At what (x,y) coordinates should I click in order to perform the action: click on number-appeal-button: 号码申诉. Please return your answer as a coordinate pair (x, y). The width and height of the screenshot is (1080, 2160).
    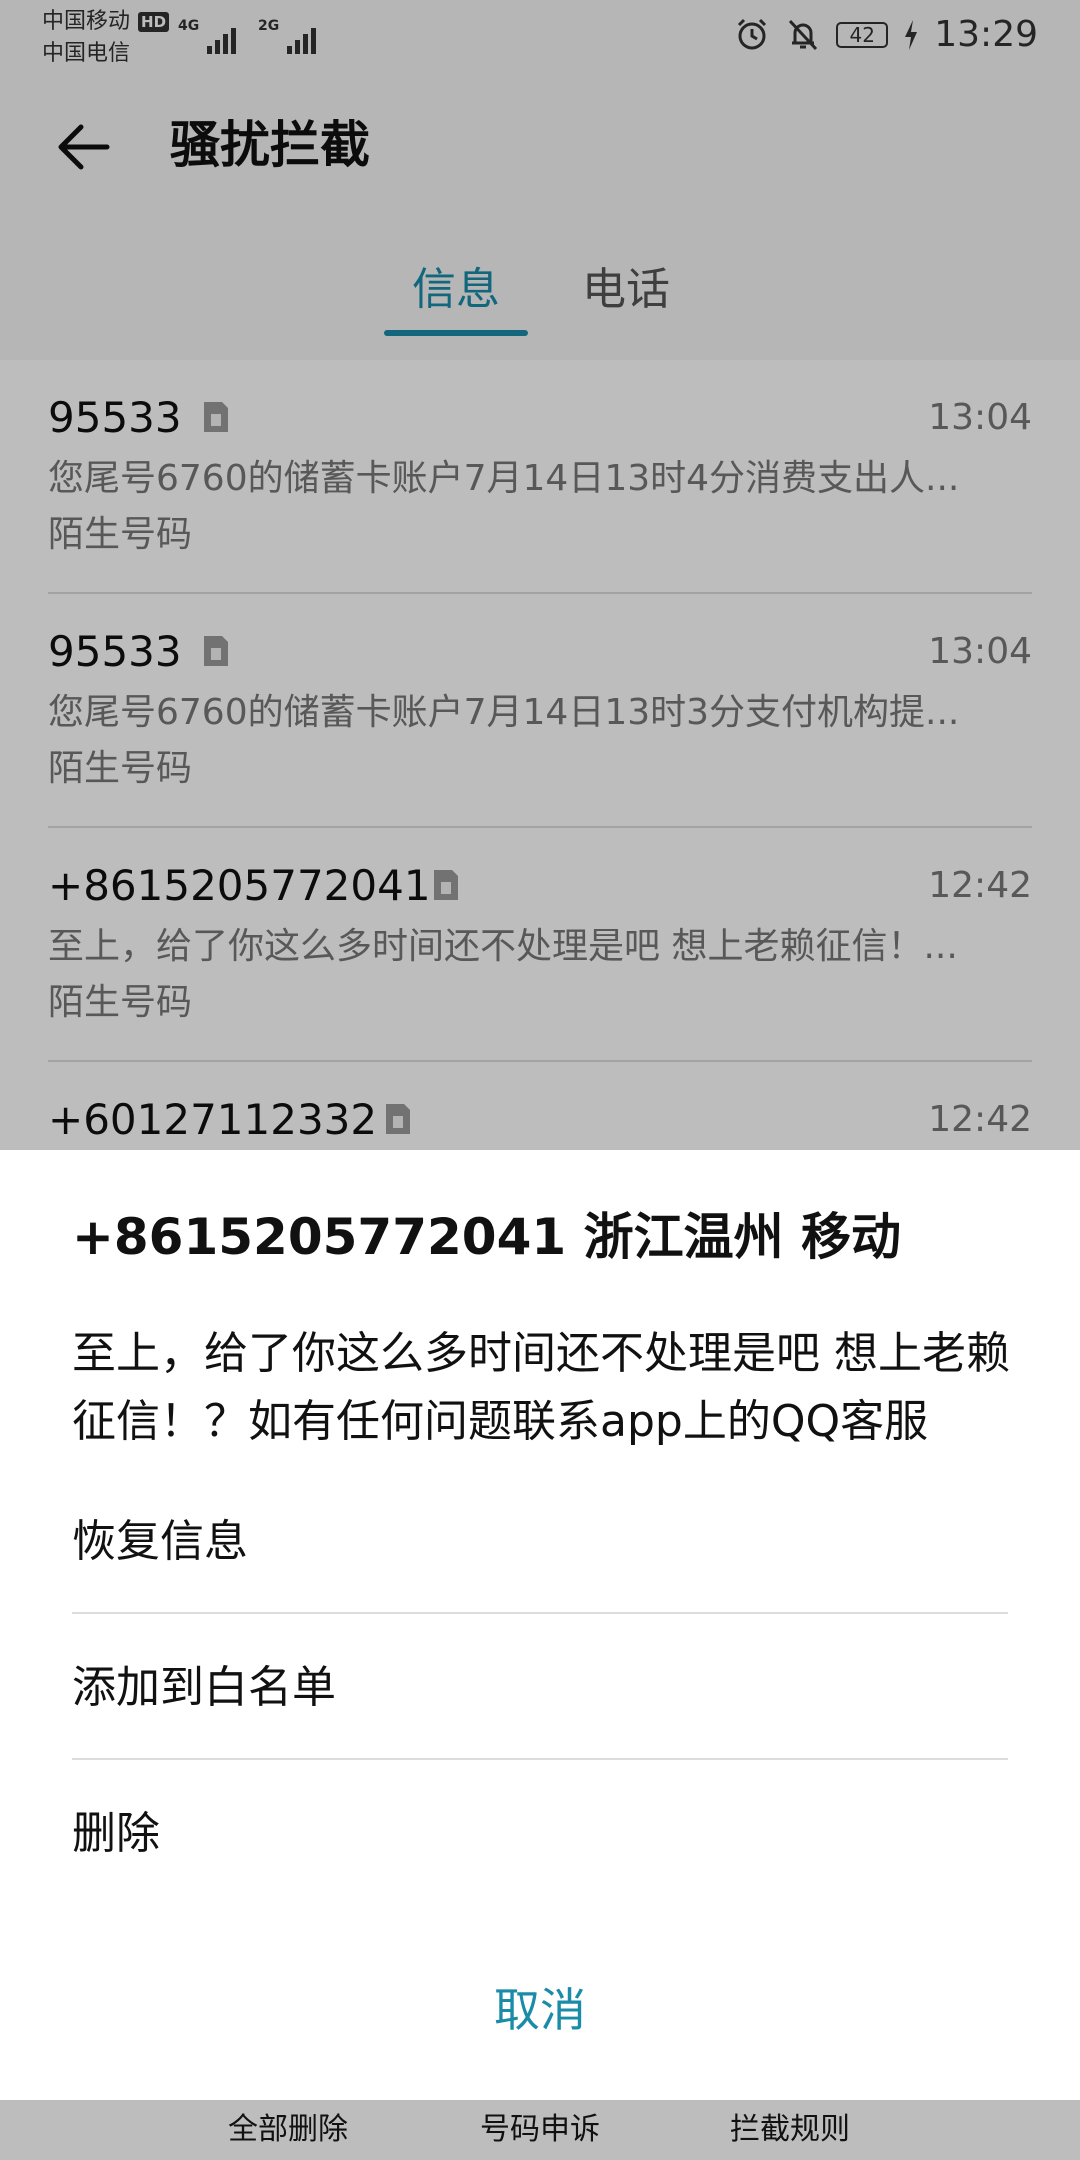
    Looking at the image, I should click on (540, 2130).